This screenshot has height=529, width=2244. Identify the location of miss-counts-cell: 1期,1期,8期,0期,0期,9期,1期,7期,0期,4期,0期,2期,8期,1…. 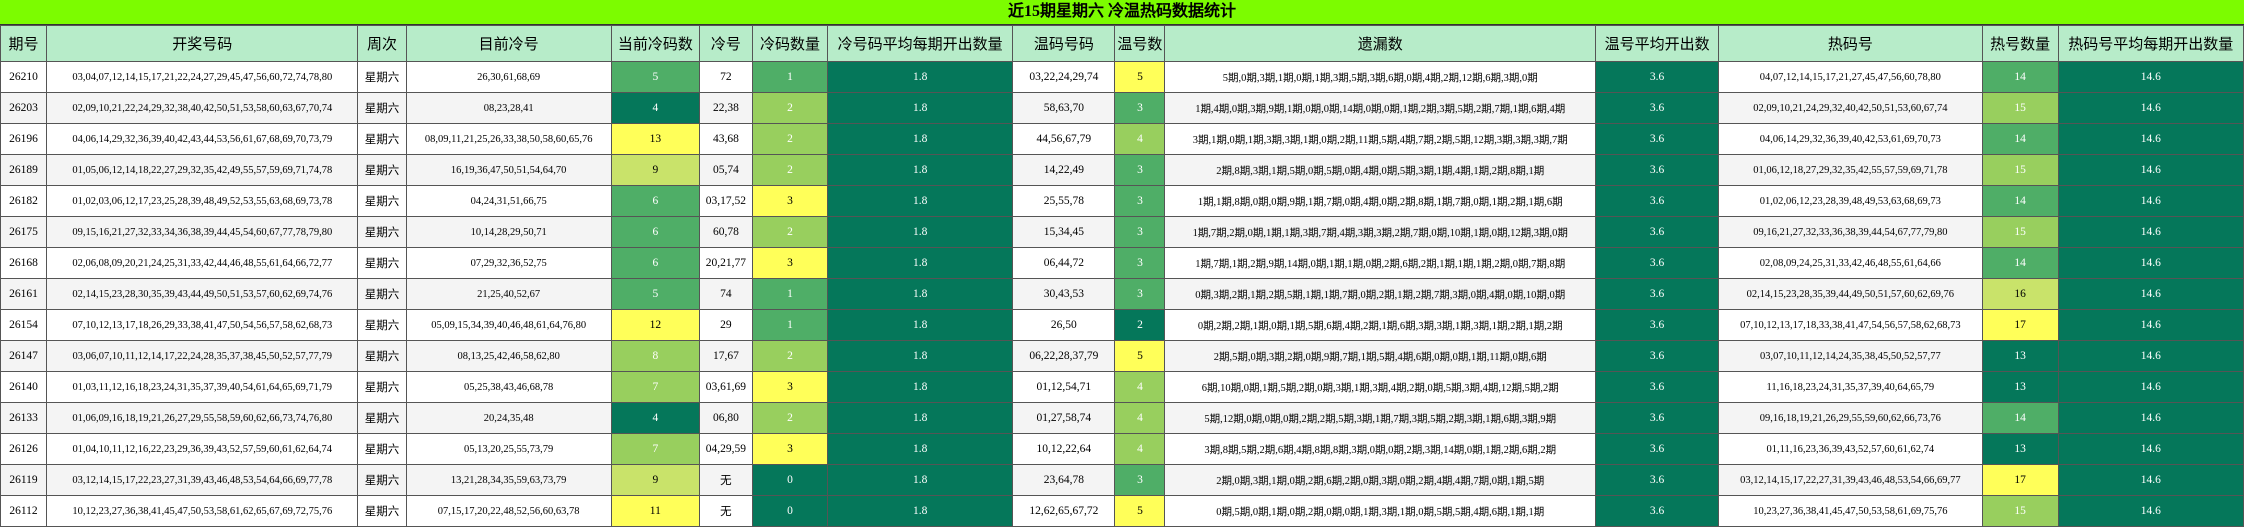
(1380, 201).